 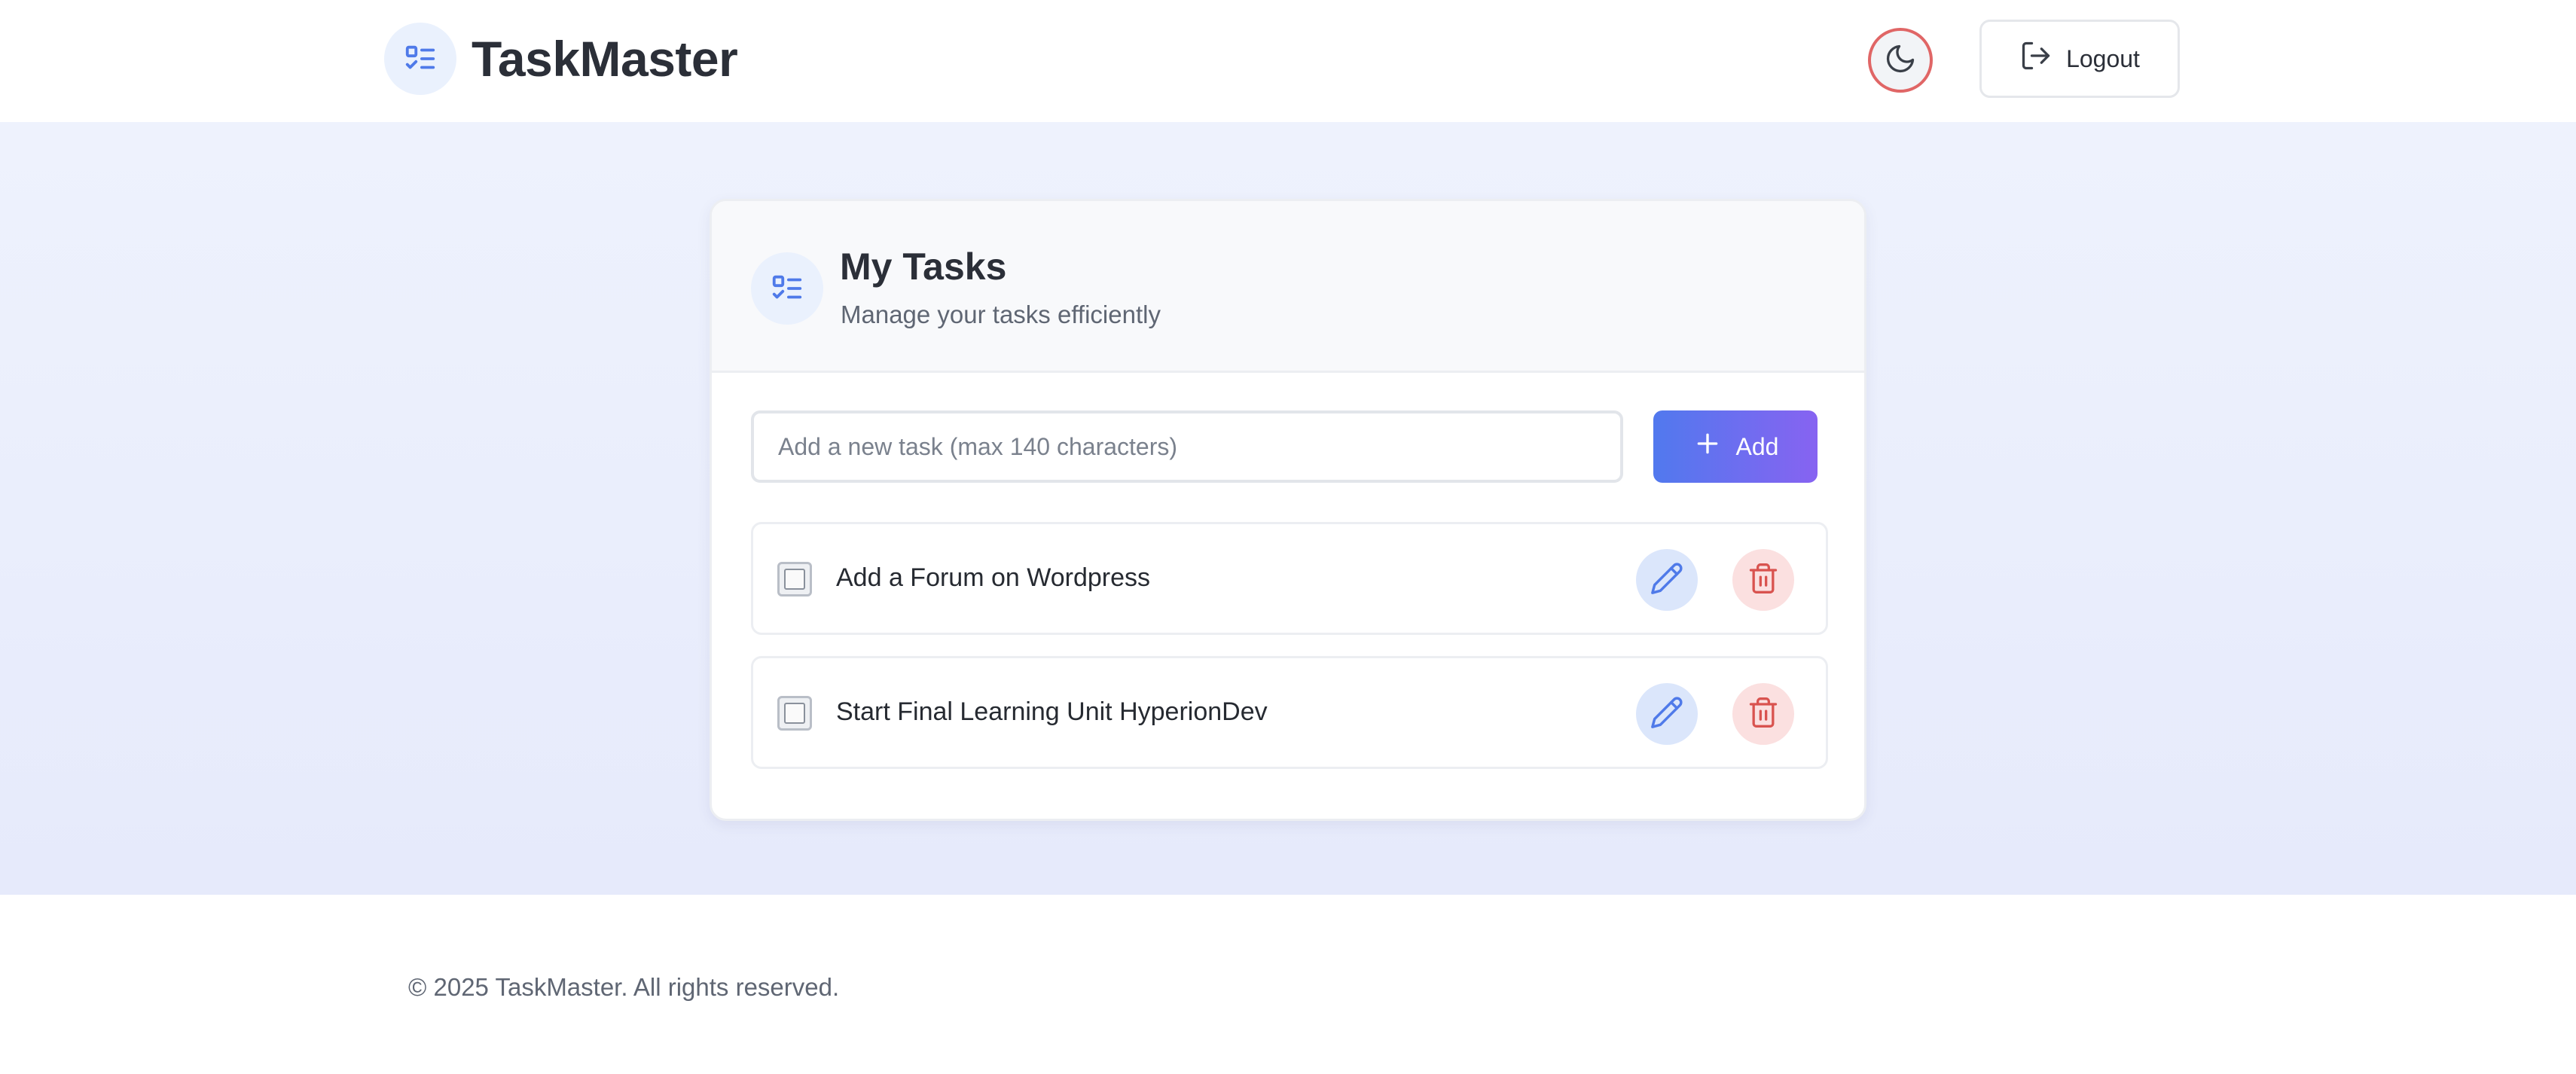 What do you see at coordinates (1757, 446) in the screenshot?
I see `add-button-label: Add` at bounding box center [1757, 446].